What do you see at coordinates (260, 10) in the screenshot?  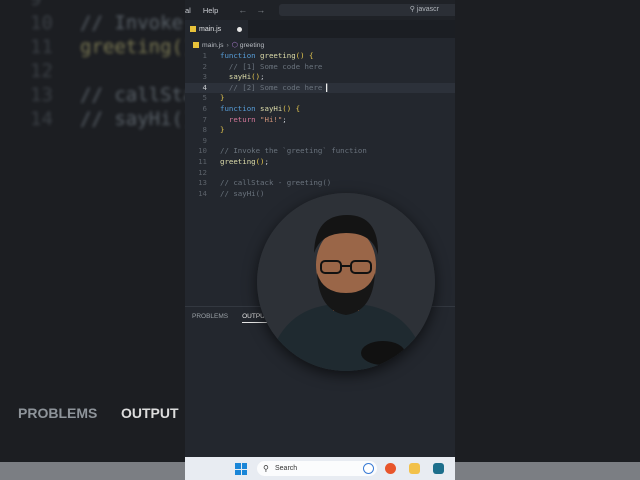 I see `forward-arrow-icon: →` at bounding box center [260, 10].